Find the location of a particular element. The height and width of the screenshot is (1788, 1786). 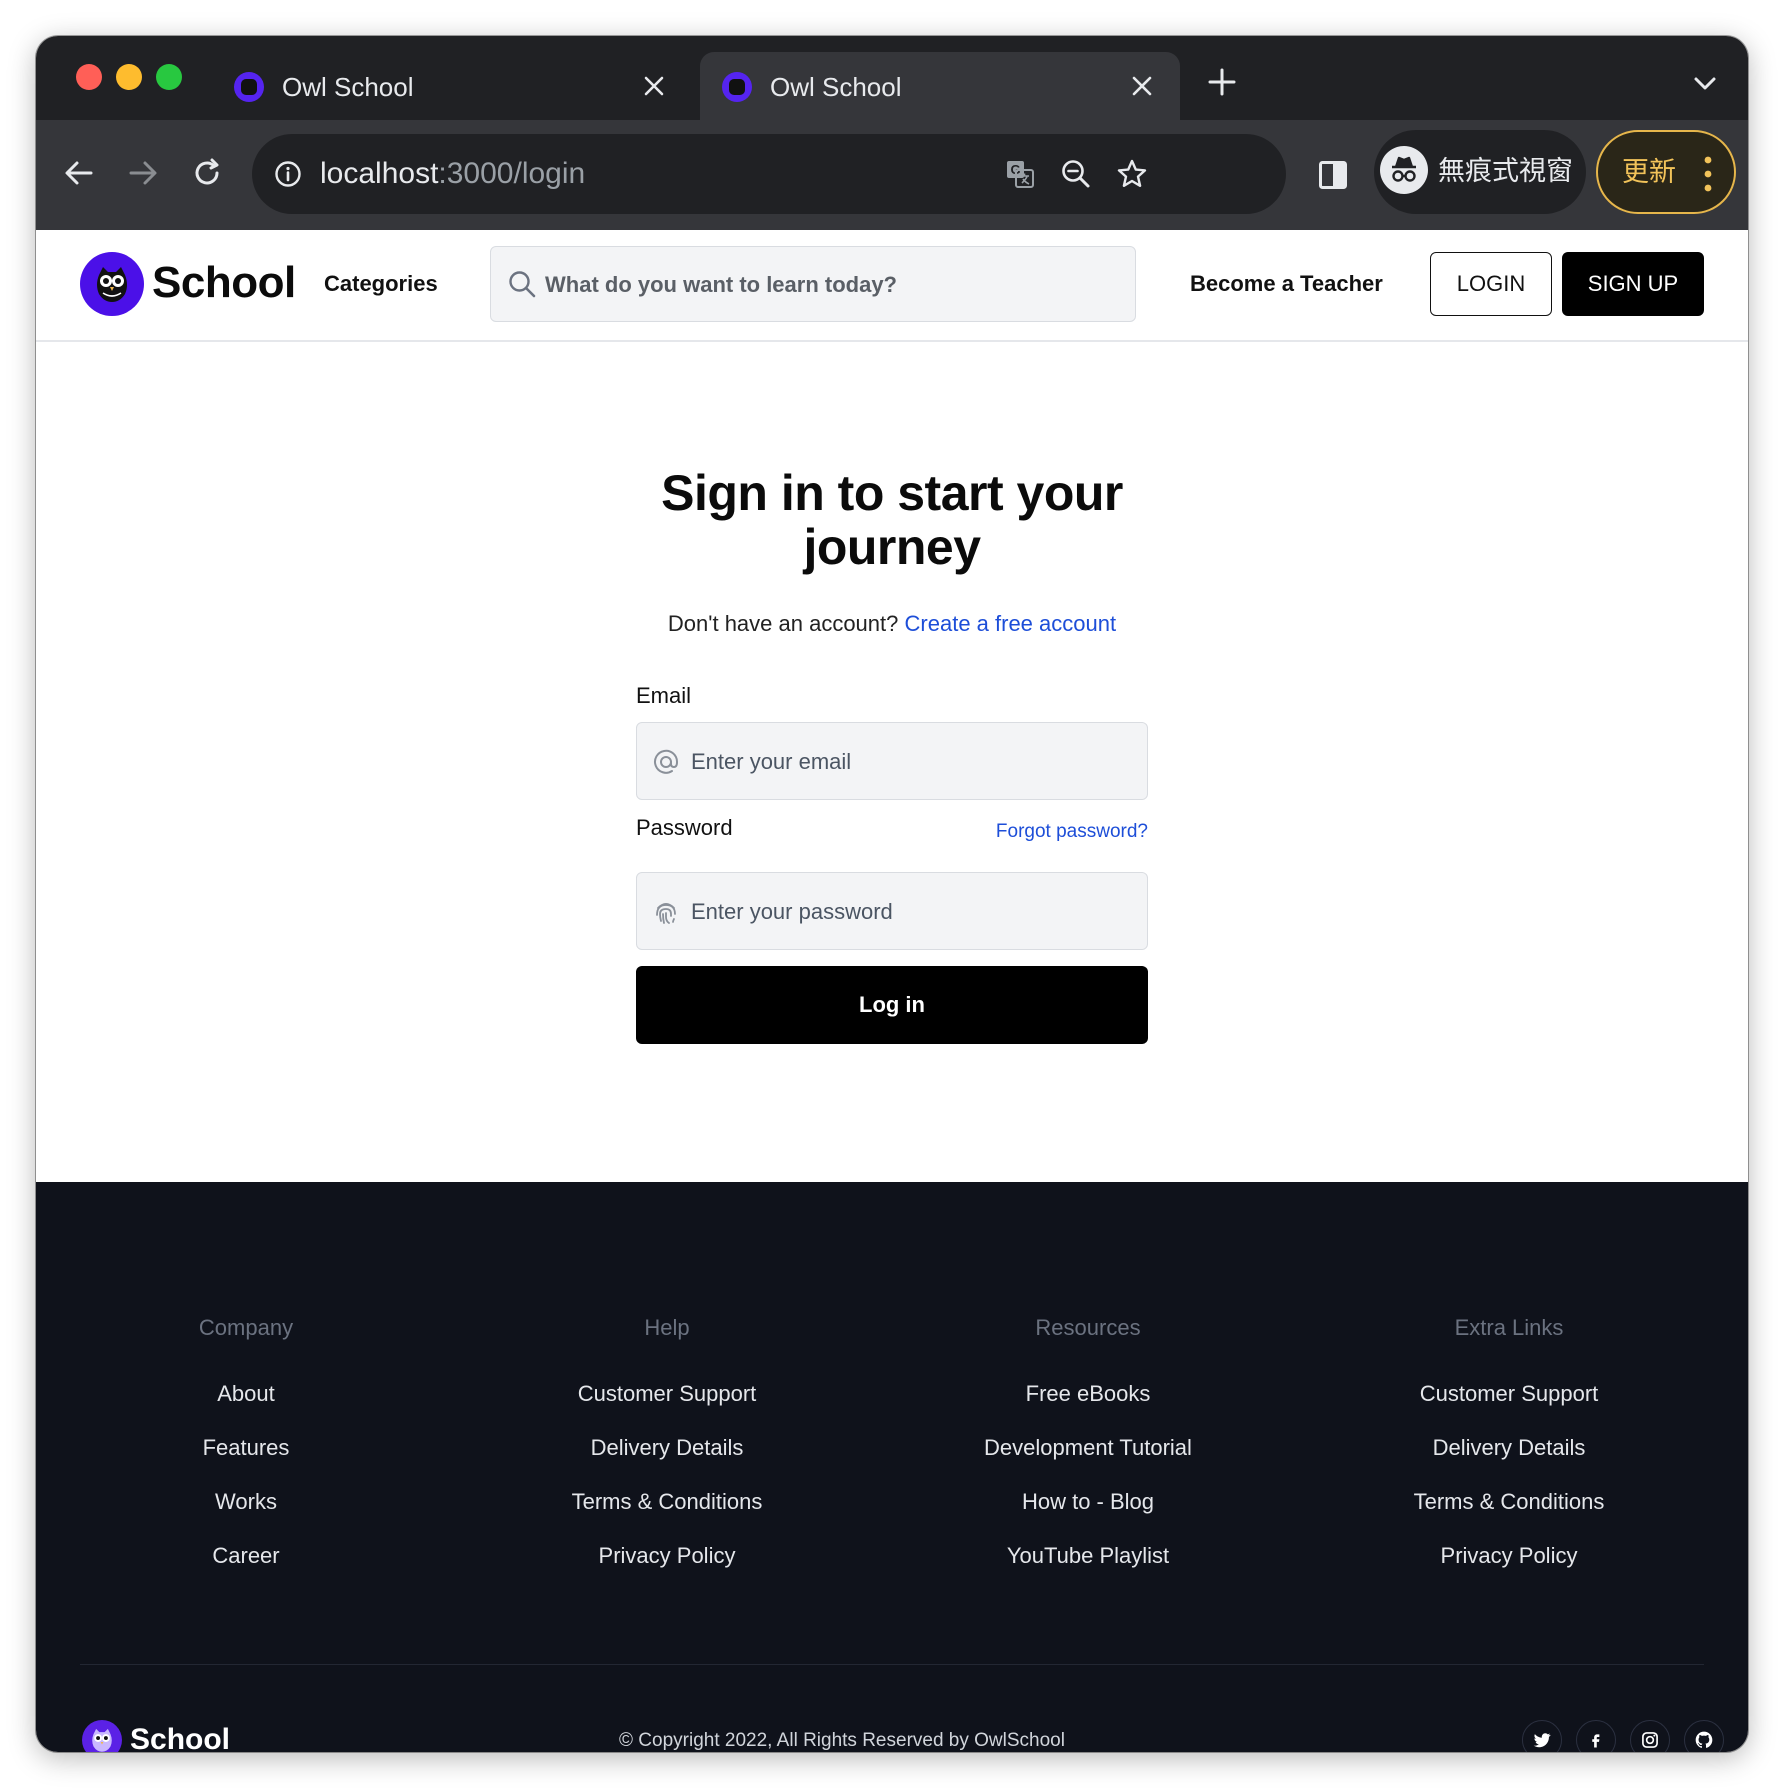

side-panel-icon is located at coordinates (1333, 175).